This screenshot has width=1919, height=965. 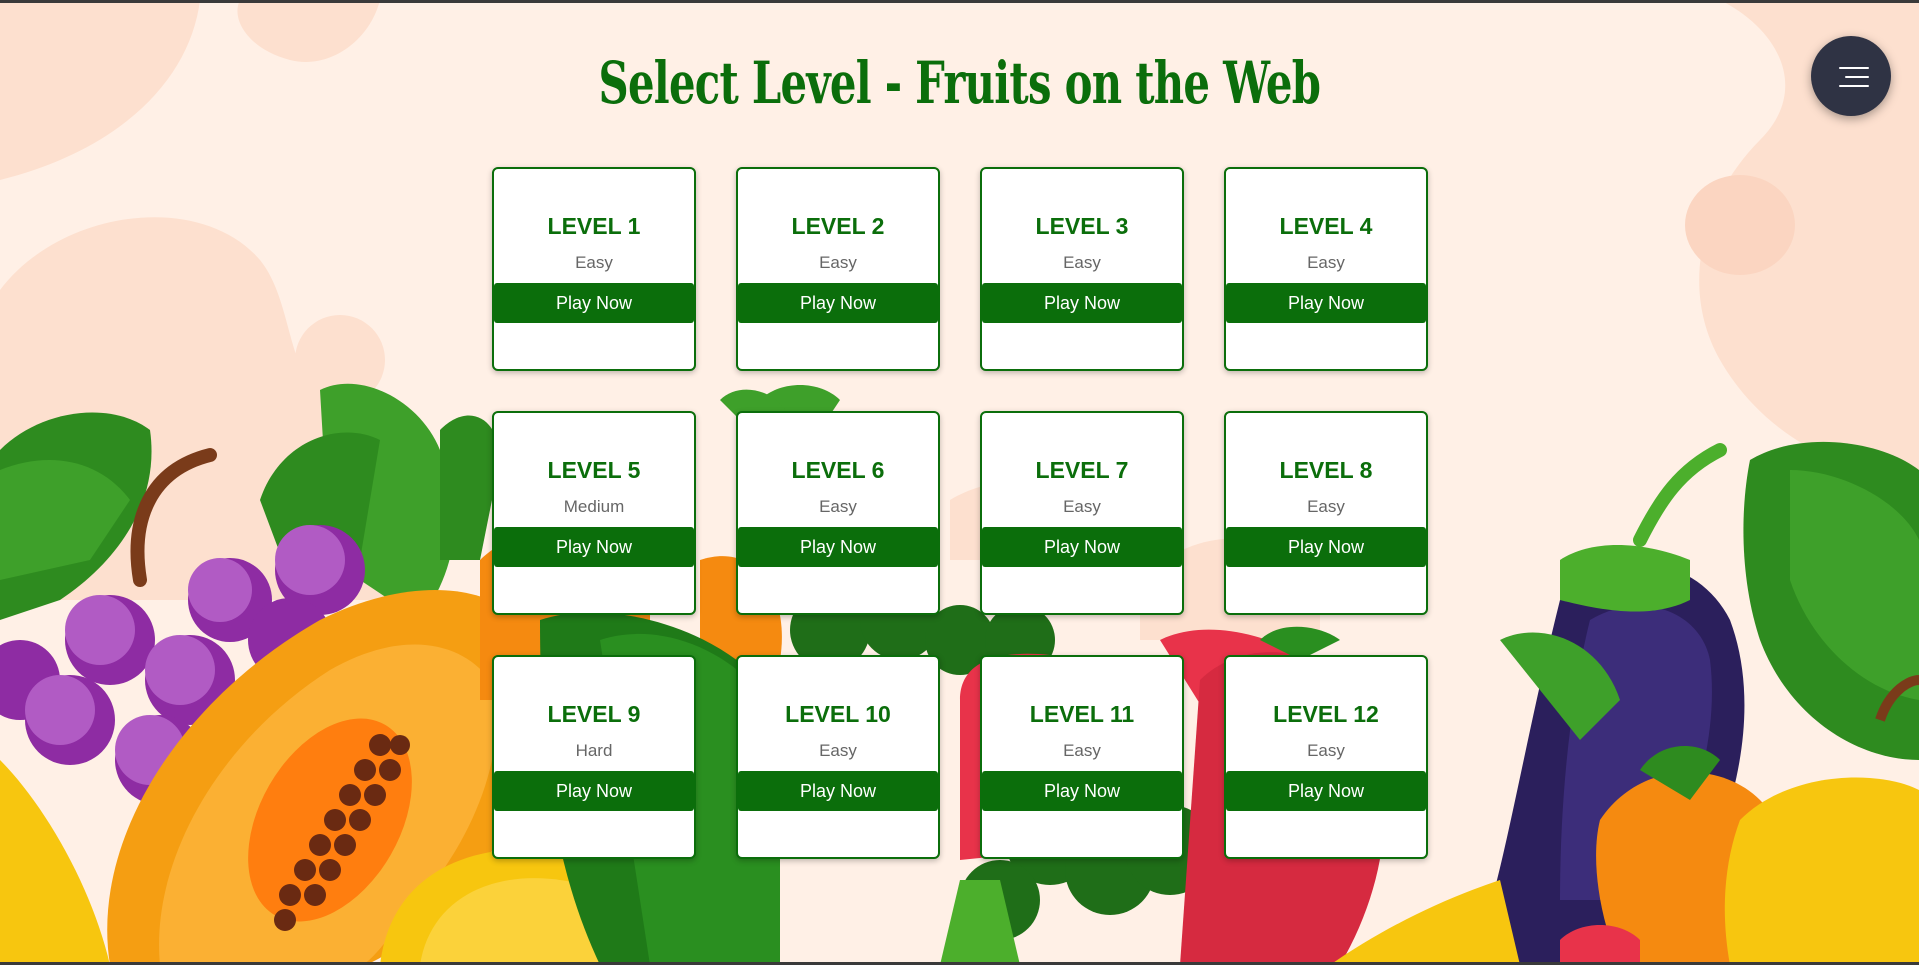 I want to click on level-card: LEVEL 9 Hard Play Now, so click(x=594, y=757).